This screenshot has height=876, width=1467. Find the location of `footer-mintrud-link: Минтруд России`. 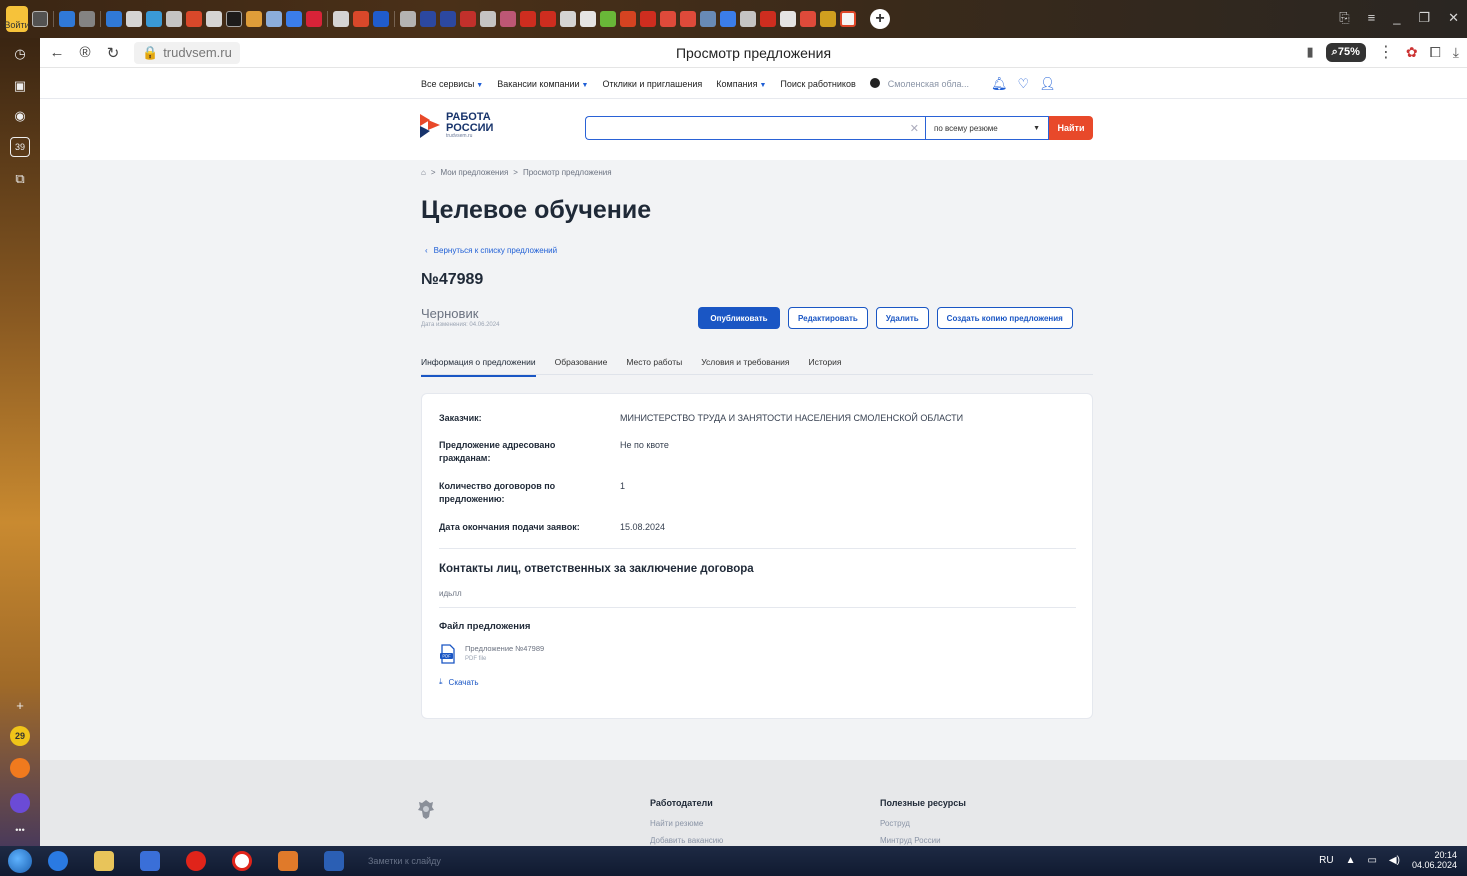

footer-mintrud-link: Минтруд России is located at coordinates (910, 840).